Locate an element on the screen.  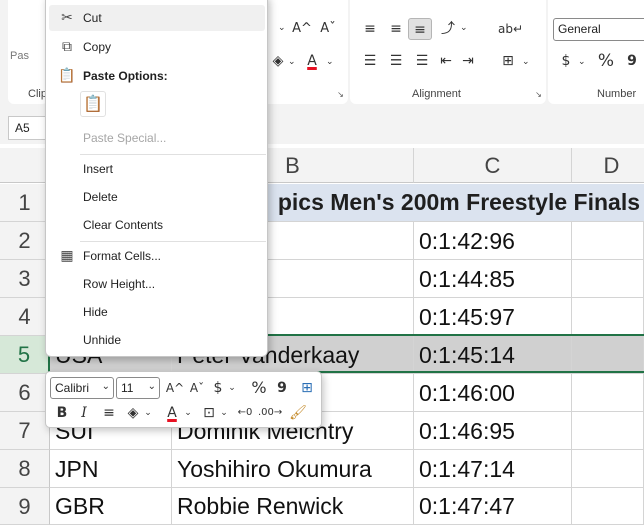
menu-item-unhide: Unhide is located at coordinates (157, 340).